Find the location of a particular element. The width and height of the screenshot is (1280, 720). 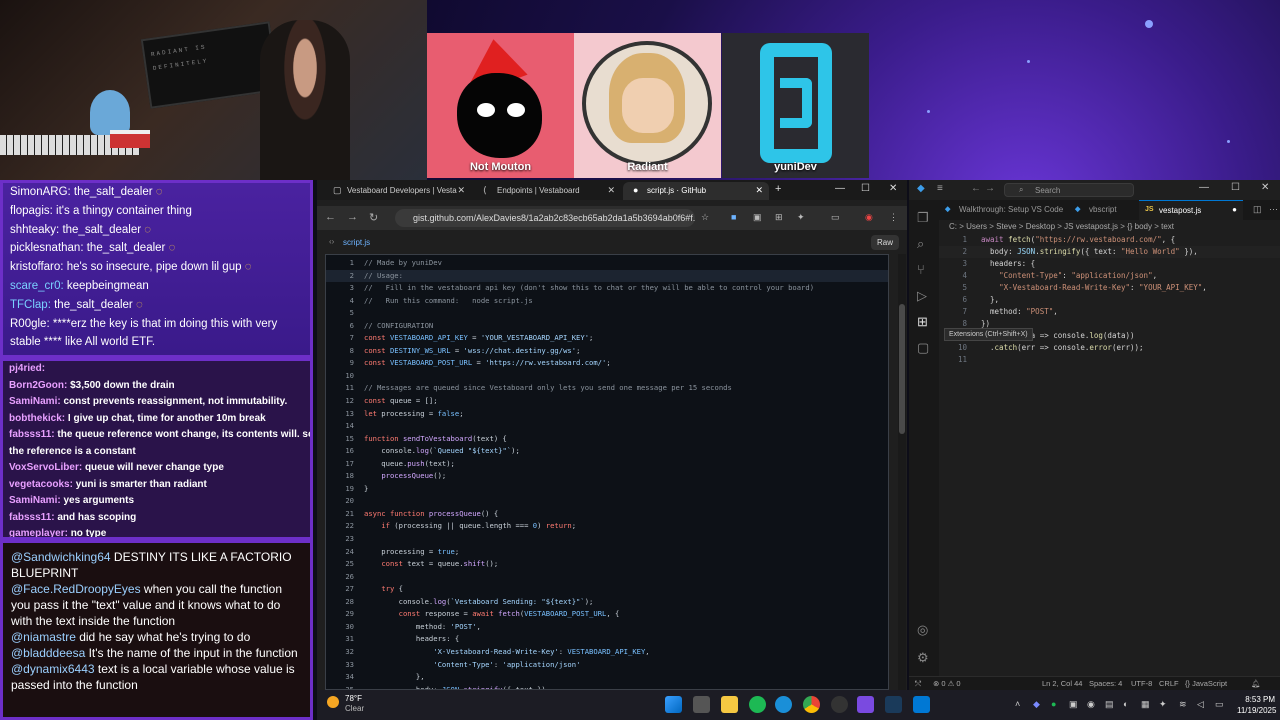

code-line: 6 }, is located at coordinates (1109, 300).